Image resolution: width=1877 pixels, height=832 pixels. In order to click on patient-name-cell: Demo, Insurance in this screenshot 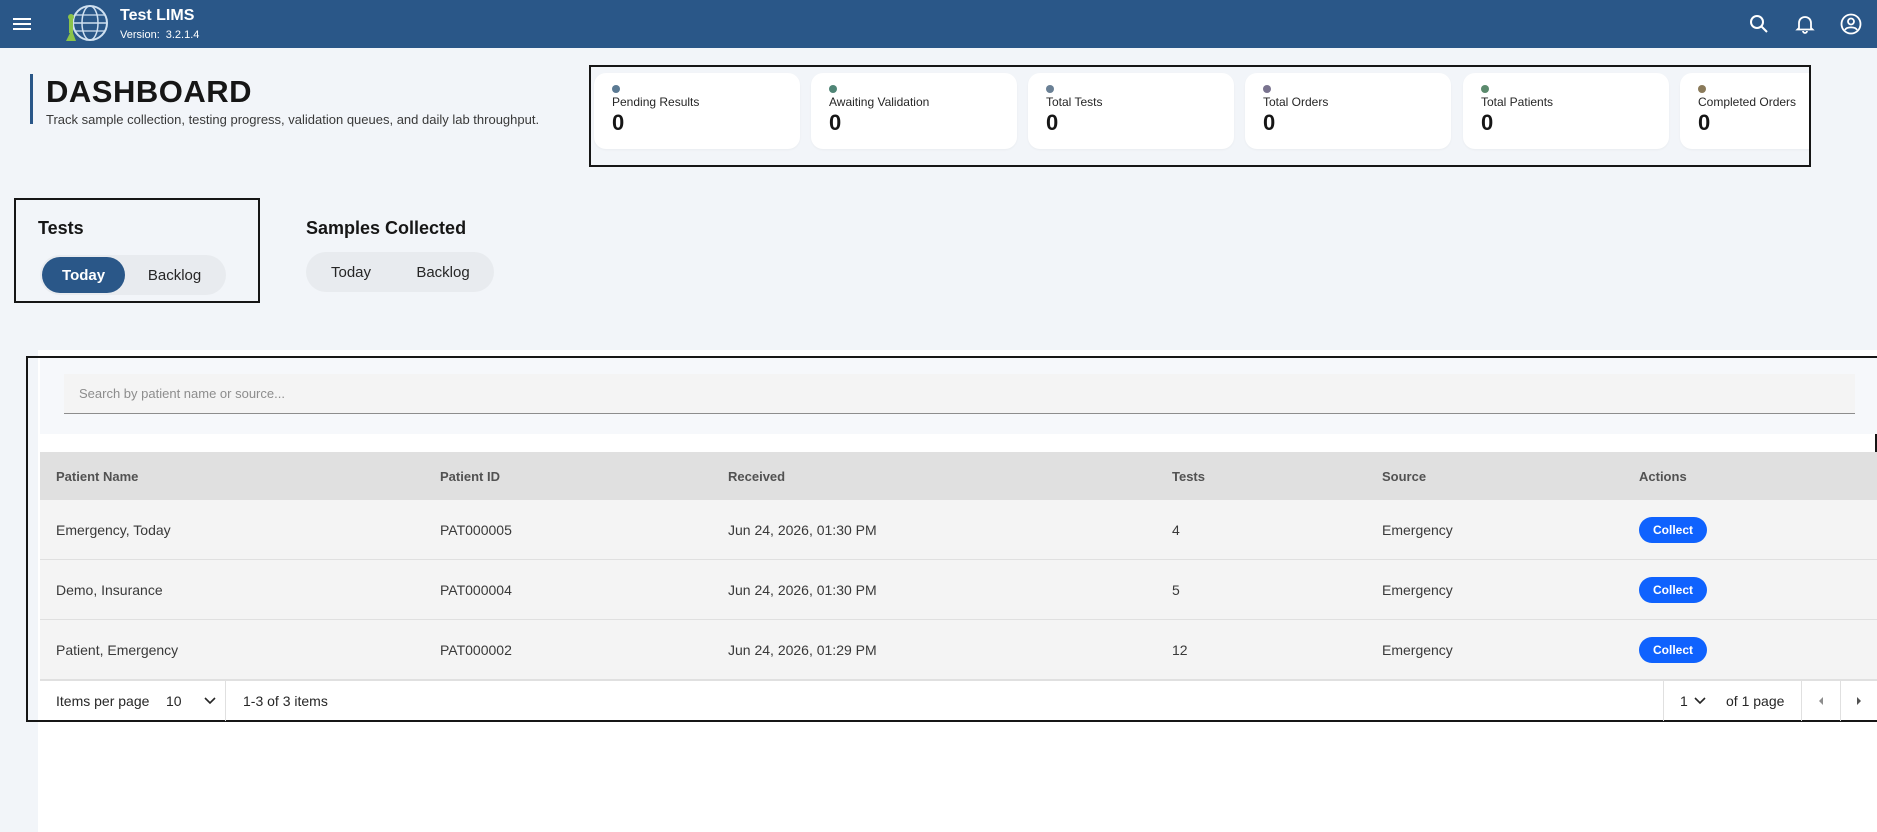, I will do `click(109, 589)`.